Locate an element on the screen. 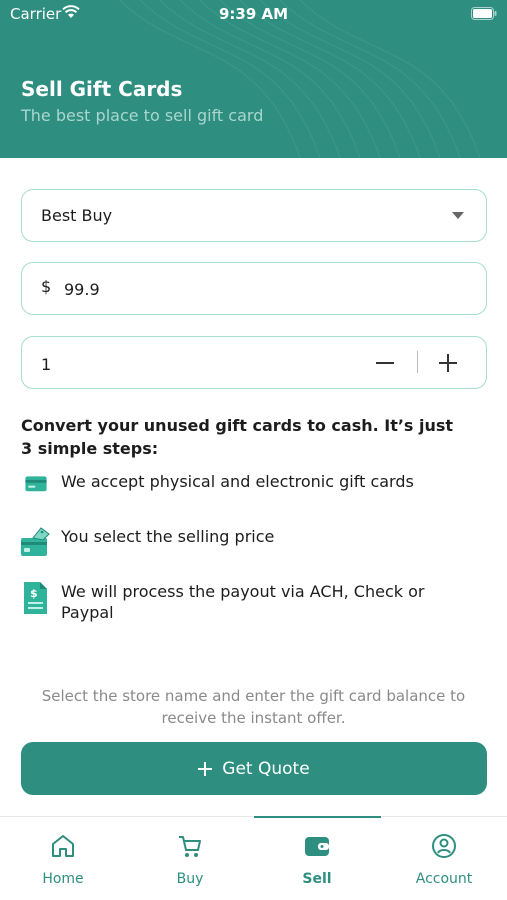 This screenshot has width=507, height=900. status-bar: Carrier 9:39 AM is located at coordinates (253, 15).